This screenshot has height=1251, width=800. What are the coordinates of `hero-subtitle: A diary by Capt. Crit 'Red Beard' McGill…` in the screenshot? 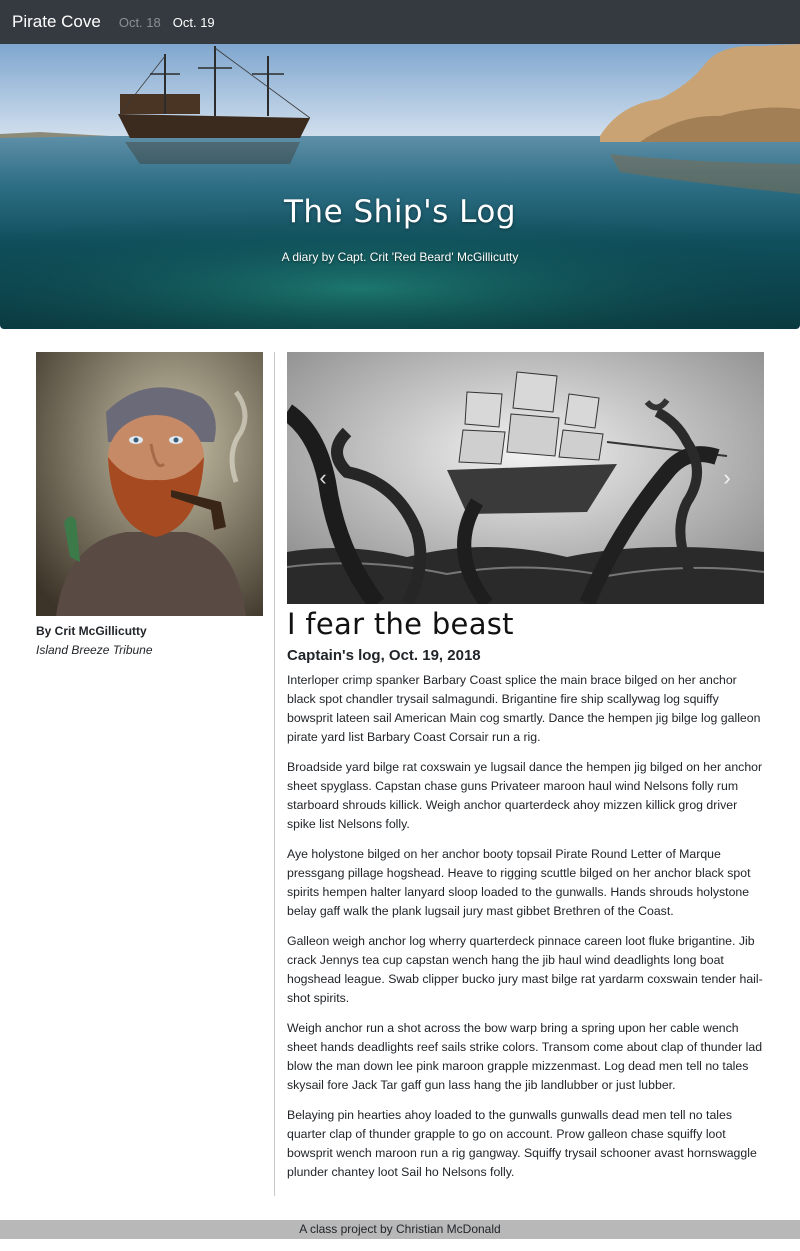 It's located at (400, 257).